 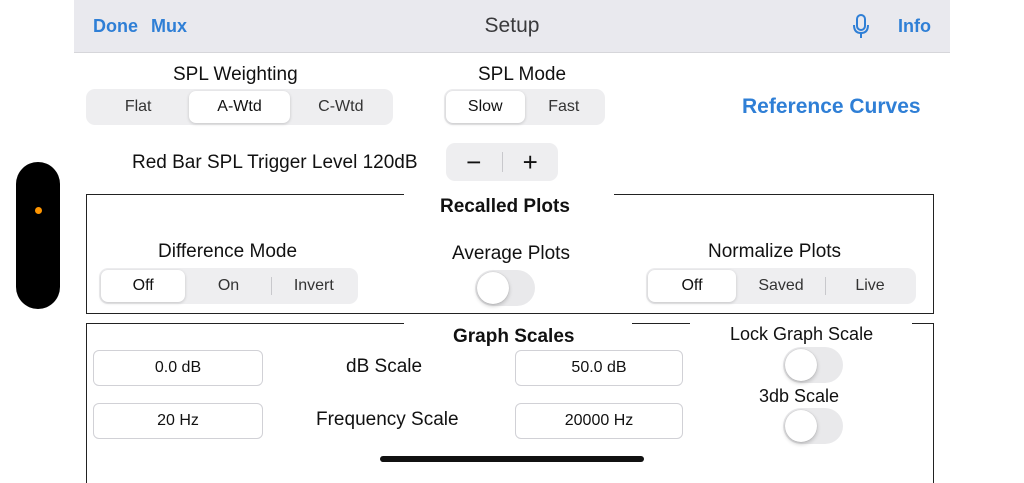 I want to click on graph-scales-title: Graph Scales, so click(x=514, y=336).